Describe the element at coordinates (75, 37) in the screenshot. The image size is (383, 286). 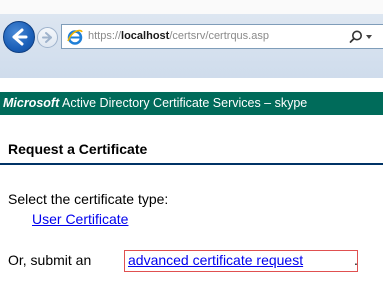
I see `ie-logo-icon` at that location.